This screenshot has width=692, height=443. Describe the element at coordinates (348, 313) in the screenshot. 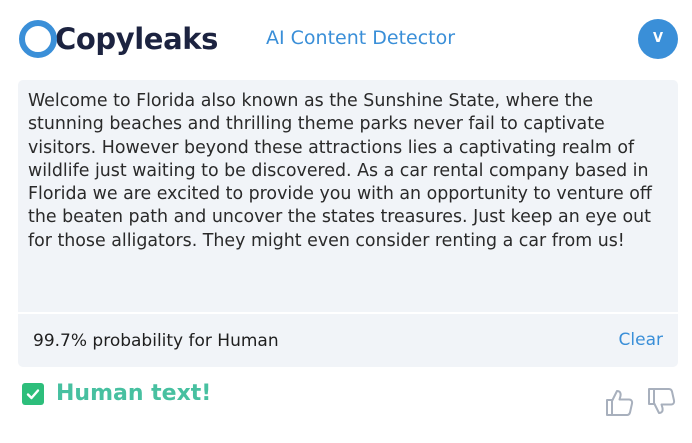

I see `divider` at that location.